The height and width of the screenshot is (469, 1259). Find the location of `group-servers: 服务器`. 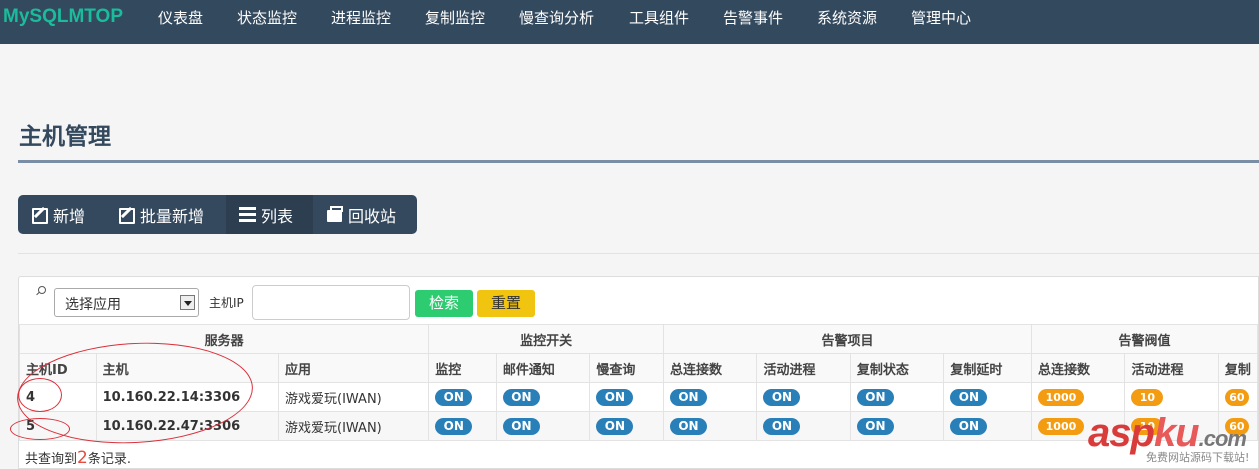

group-servers: 服务器 is located at coordinates (224, 339).